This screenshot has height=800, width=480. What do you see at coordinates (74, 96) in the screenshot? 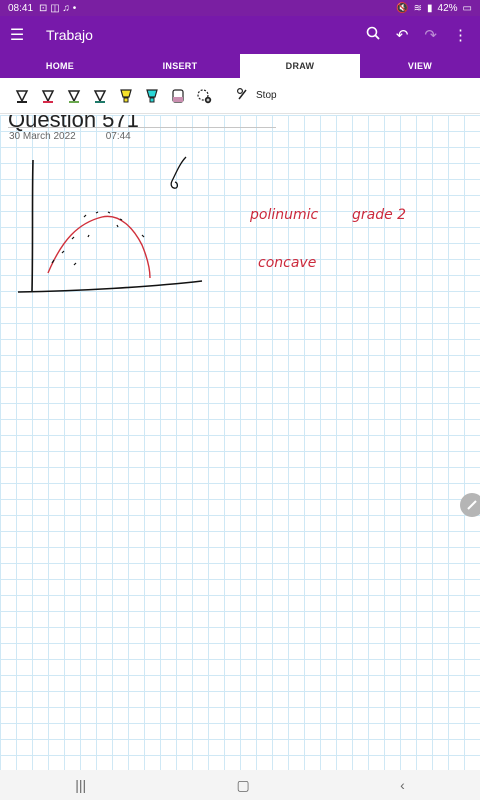
I see `pen-green-icon` at bounding box center [74, 96].